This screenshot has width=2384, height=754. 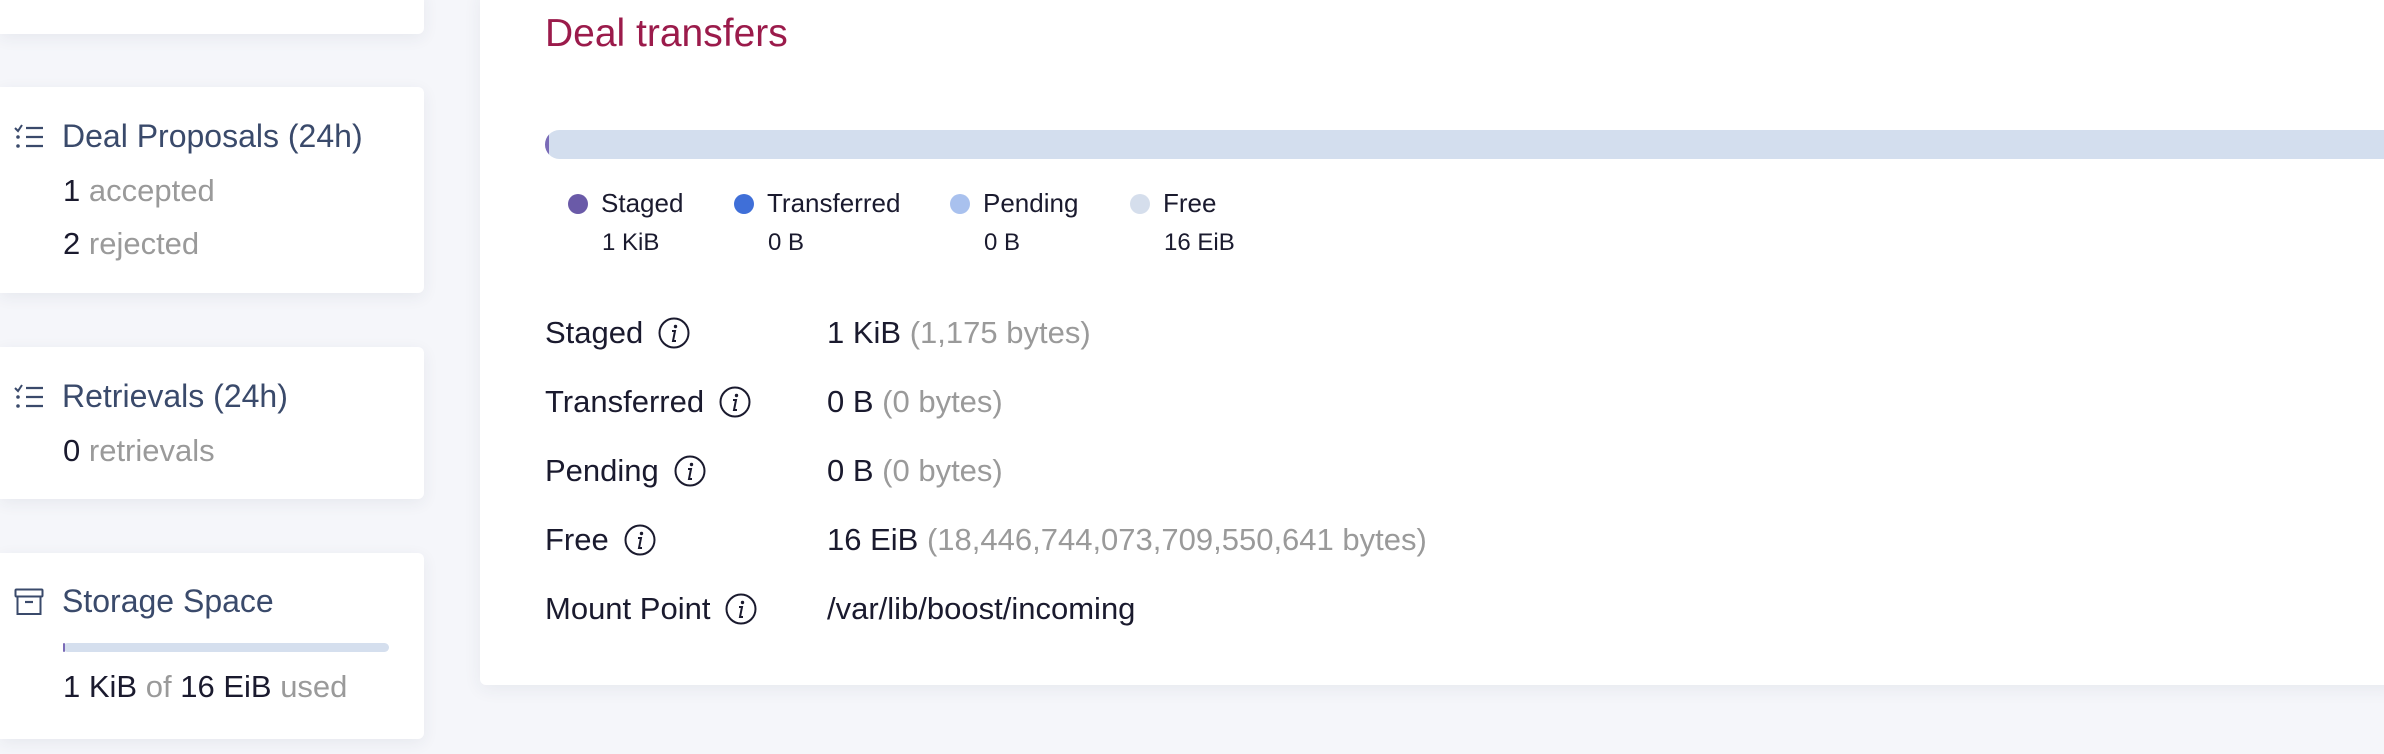 I want to click on legend-free-label: Free, so click(x=1190, y=203).